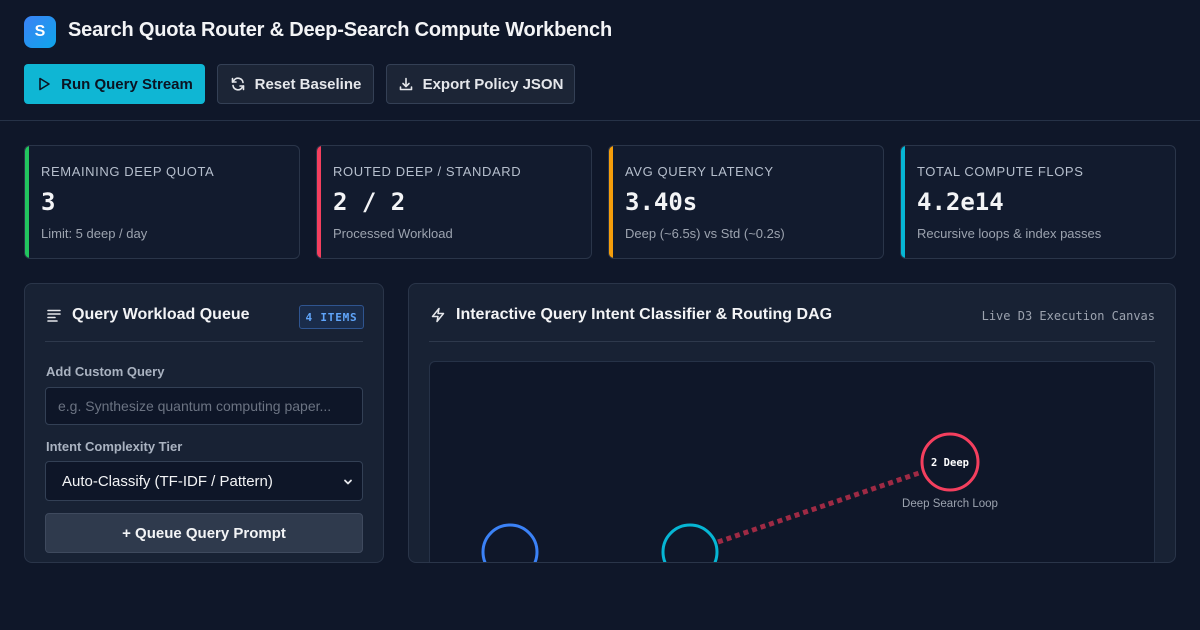 The width and height of the screenshot is (1200, 630). Describe the element at coordinates (114, 446) in the screenshot. I see `complexity-tier-label: Intent Complexity Tier` at that location.